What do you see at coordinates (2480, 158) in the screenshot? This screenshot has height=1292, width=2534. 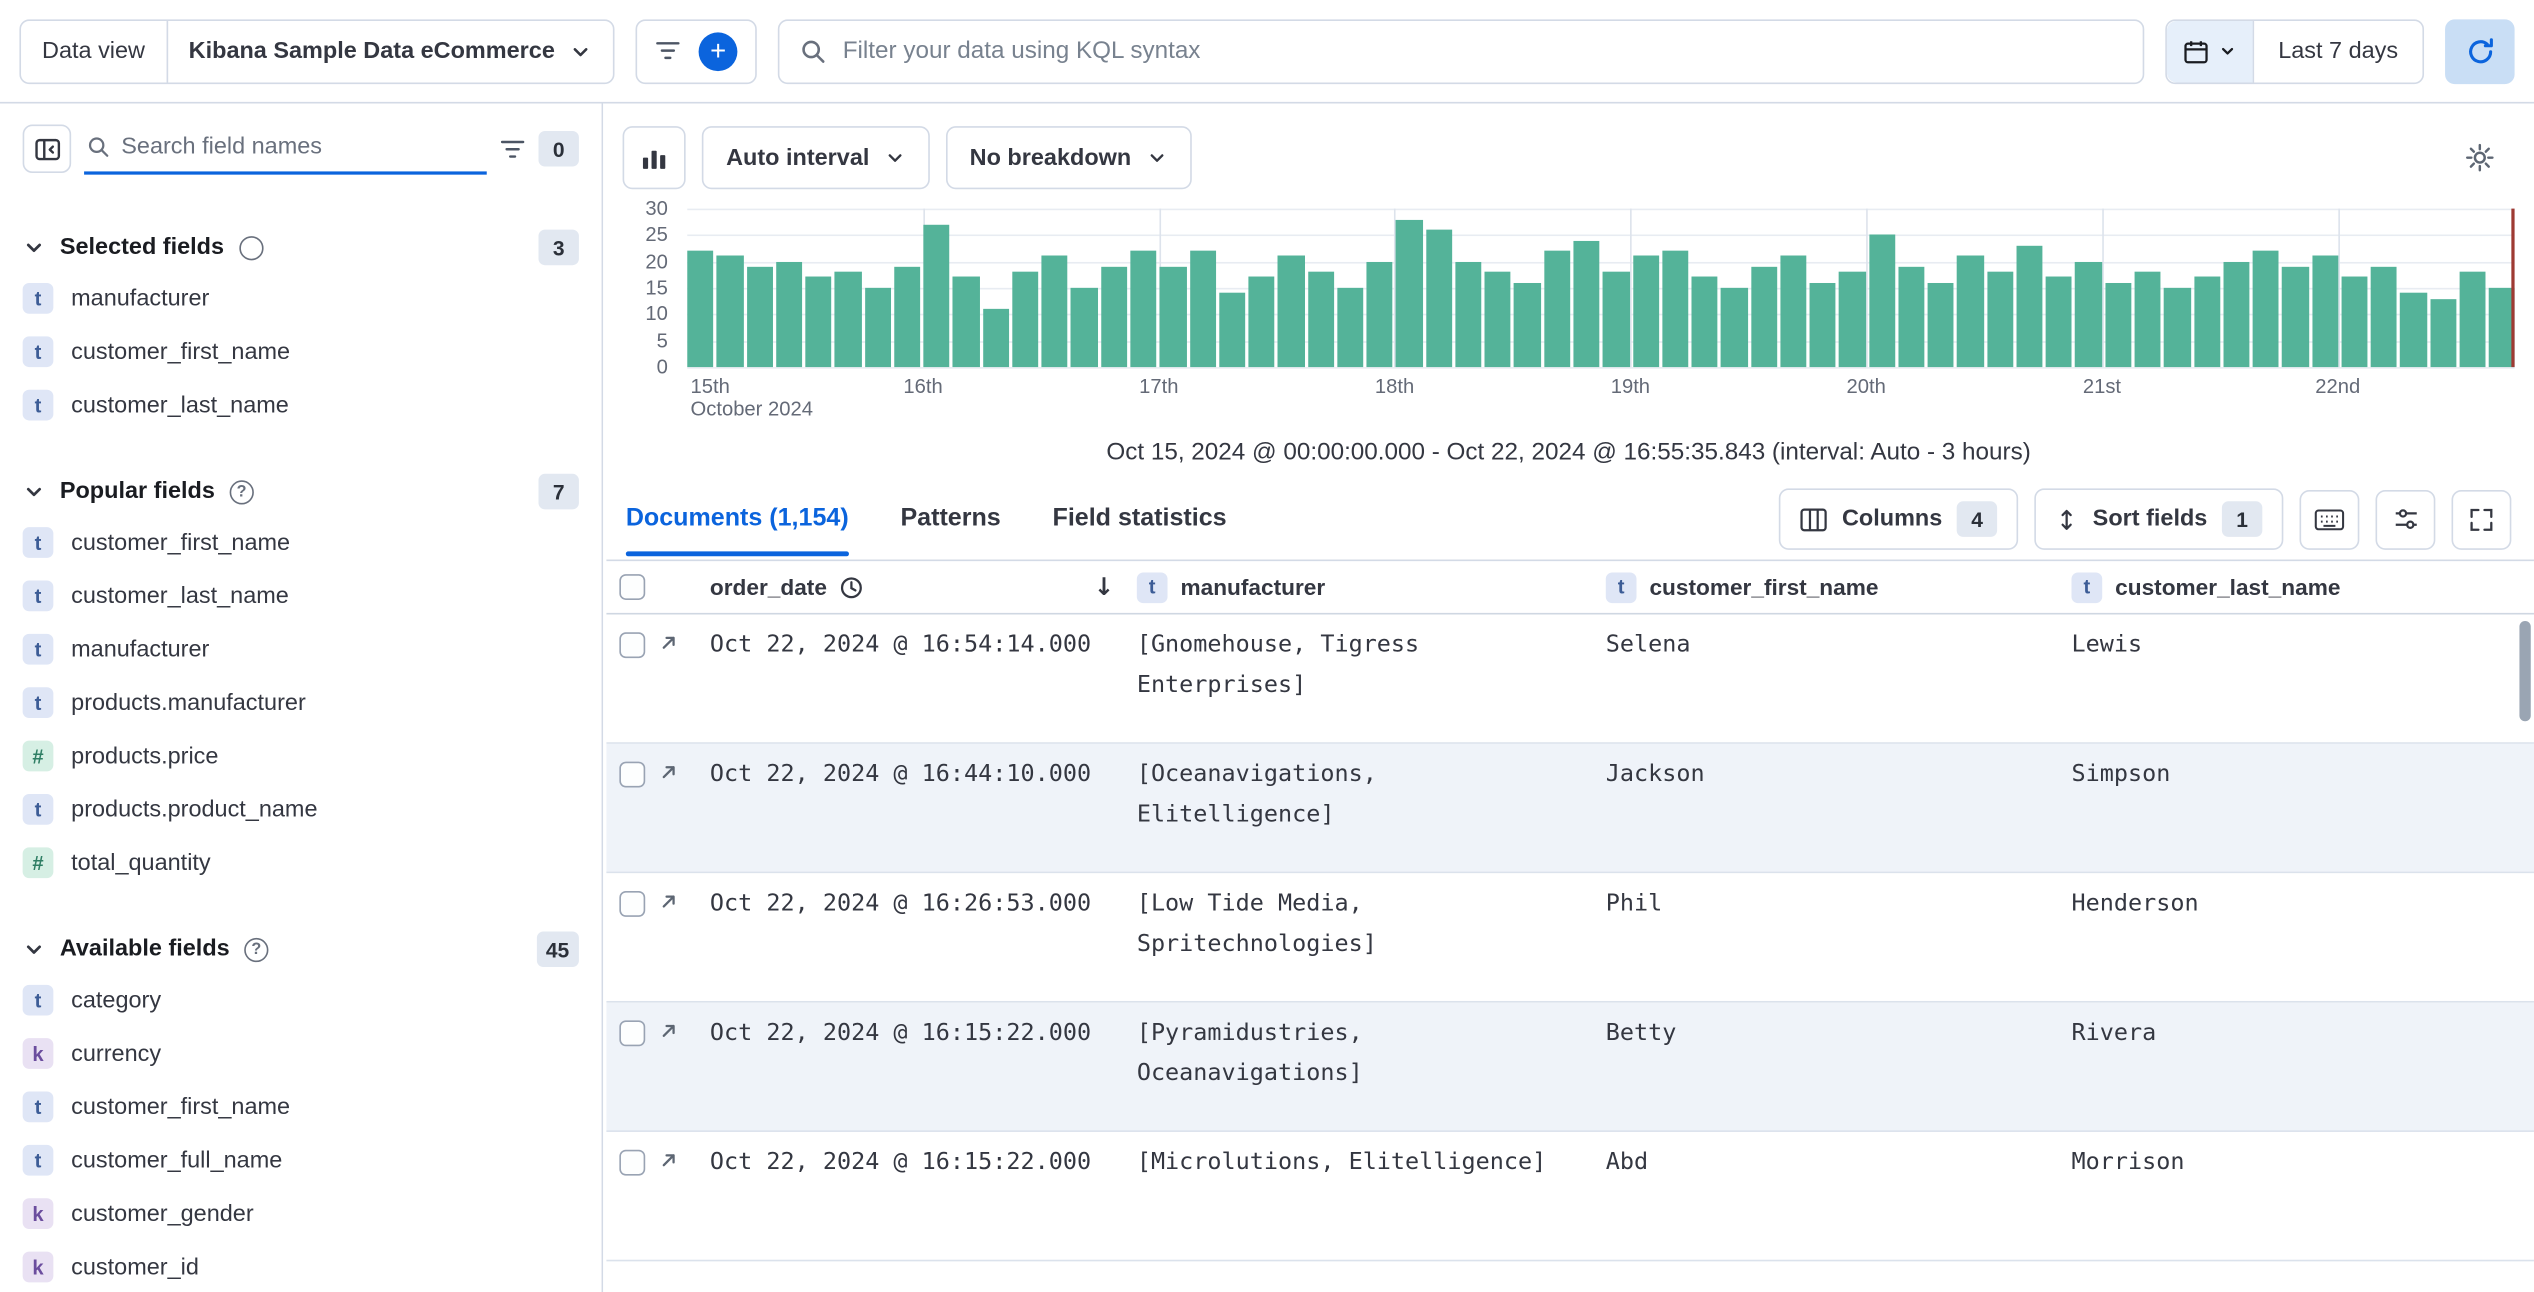 I see `chart-options-button` at bounding box center [2480, 158].